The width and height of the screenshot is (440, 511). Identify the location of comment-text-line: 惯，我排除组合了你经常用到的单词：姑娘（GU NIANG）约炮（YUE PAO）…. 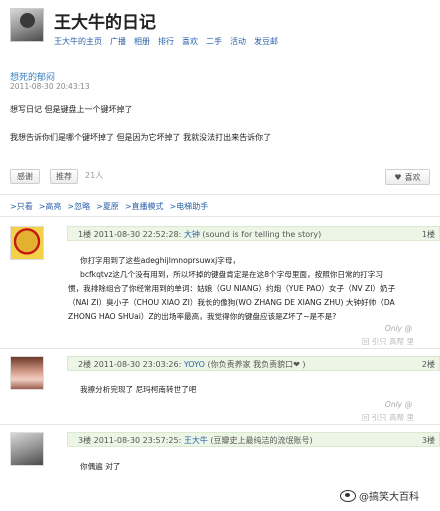
(232, 288).